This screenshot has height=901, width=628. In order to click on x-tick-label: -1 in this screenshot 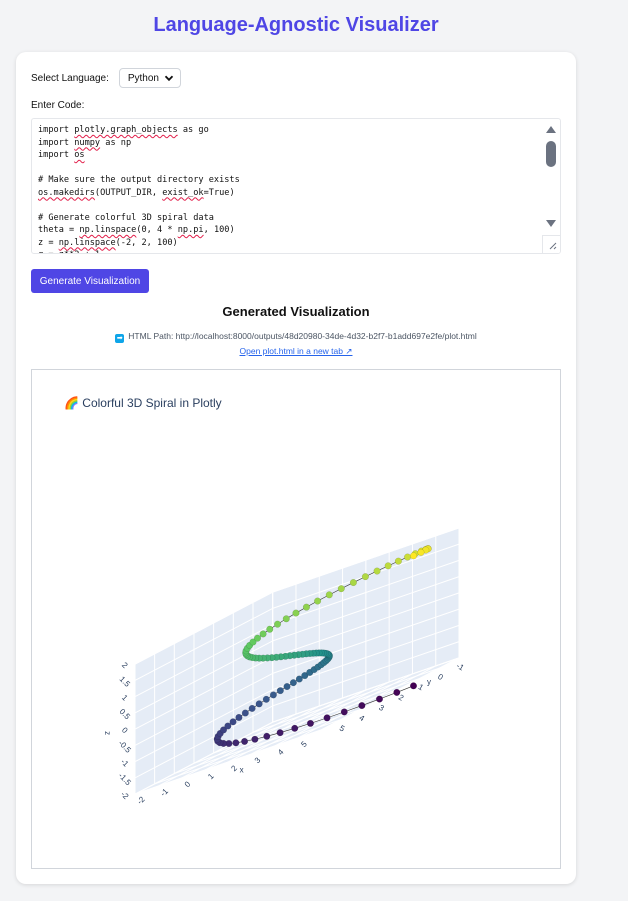, I will do `click(165, 792)`.